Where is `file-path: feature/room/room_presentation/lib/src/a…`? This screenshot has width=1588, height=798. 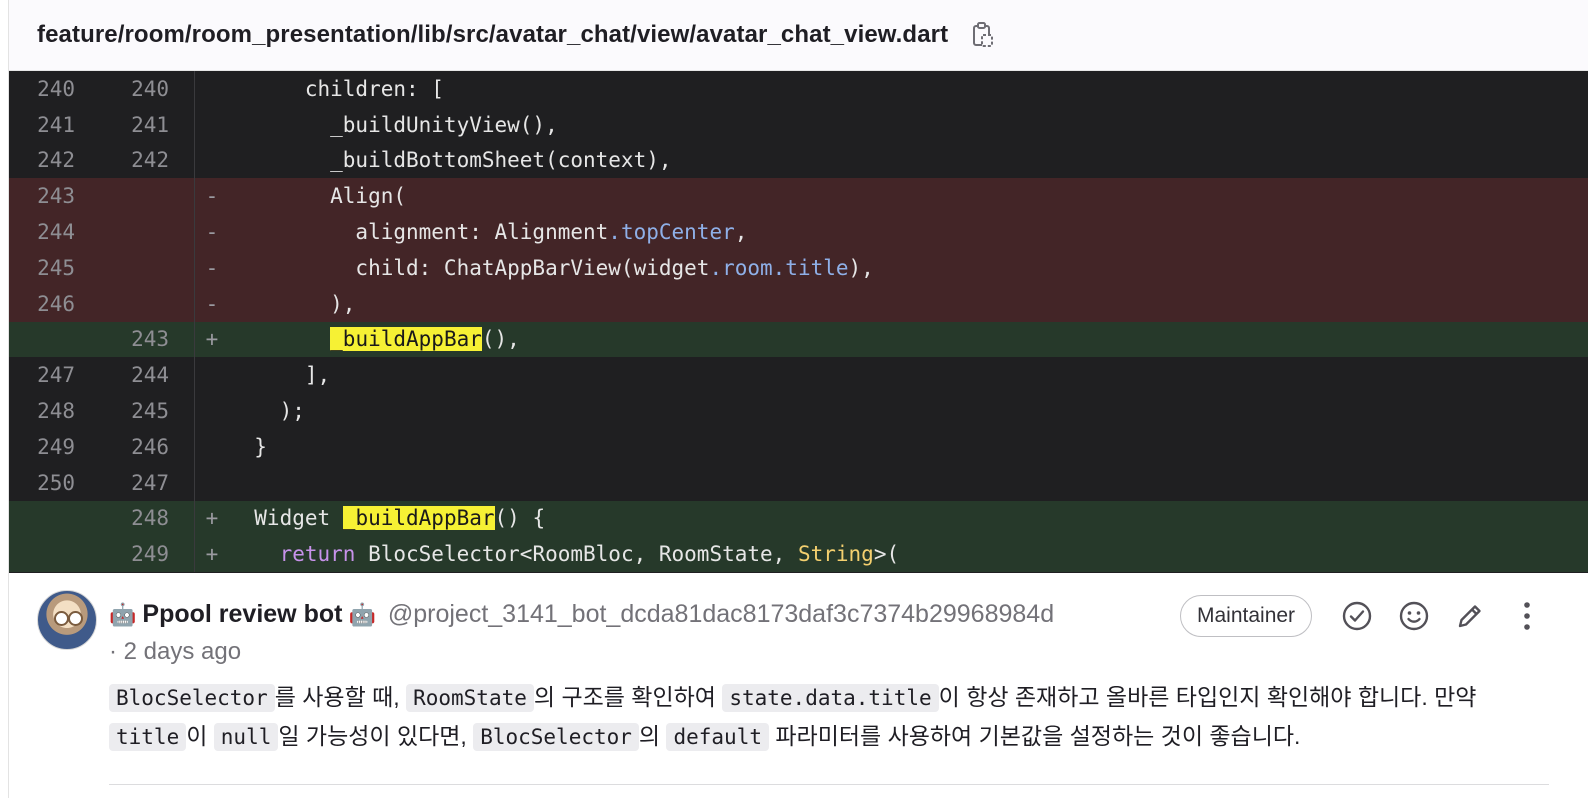
file-path: feature/room/room_presentation/lib/src/a… is located at coordinates (492, 35).